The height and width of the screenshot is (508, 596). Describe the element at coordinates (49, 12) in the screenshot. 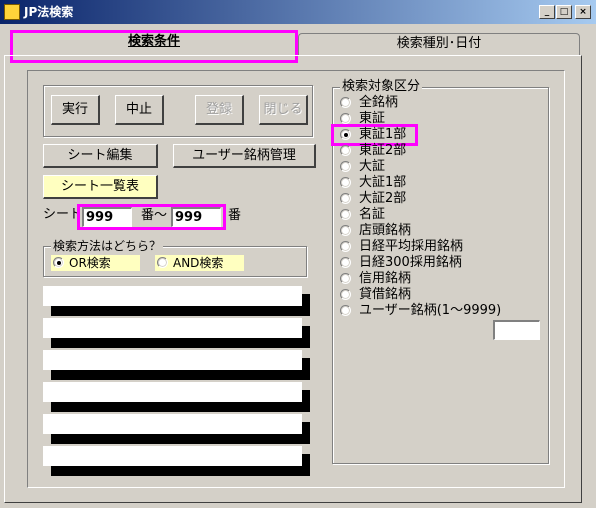

I see `window-title: JP法検索` at that location.